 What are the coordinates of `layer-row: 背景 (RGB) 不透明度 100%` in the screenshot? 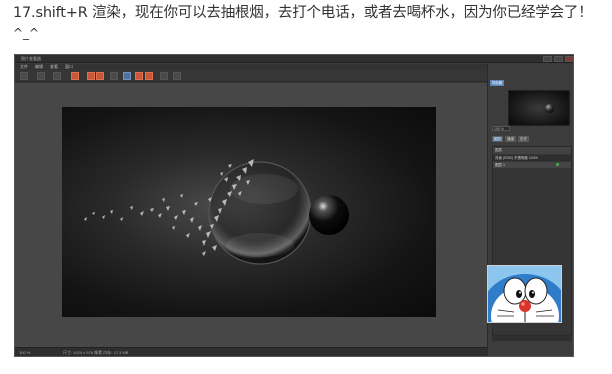 It's located at (532, 158).